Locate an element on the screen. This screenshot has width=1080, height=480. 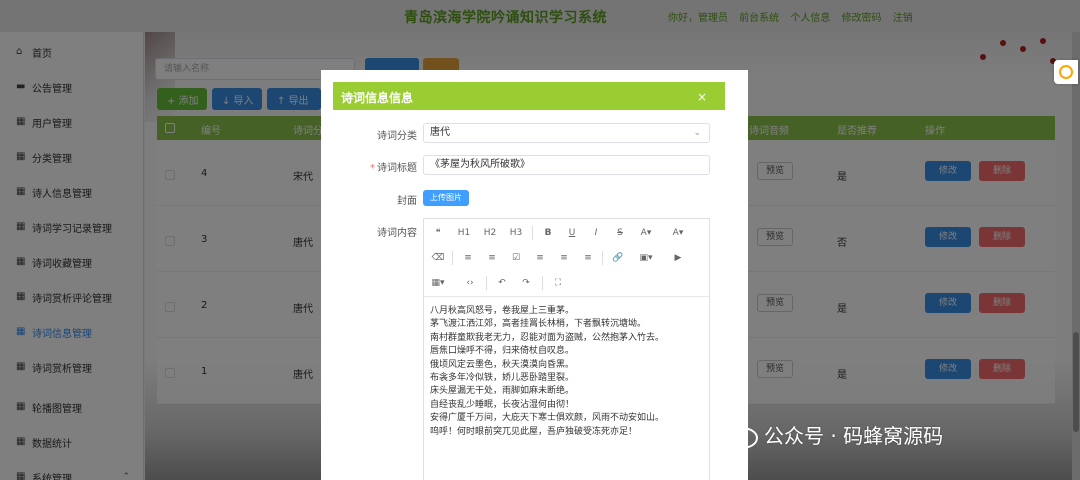
video-icon: ▶ is located at coordinates (678, 258).